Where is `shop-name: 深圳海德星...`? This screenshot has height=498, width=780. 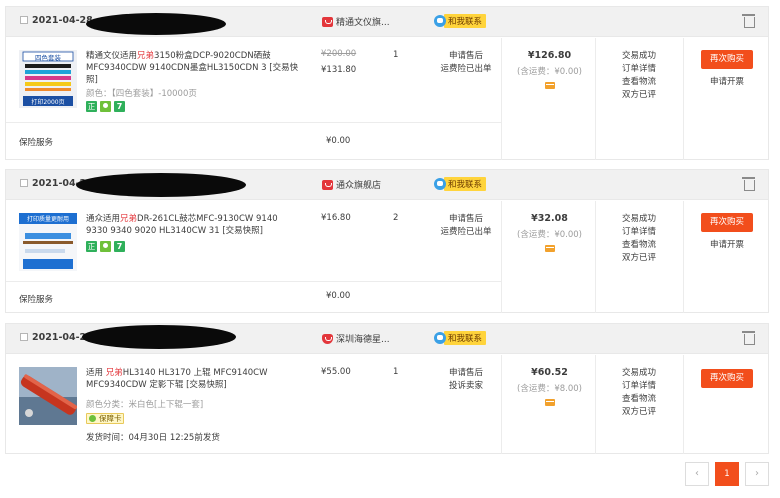
shop-name: 深圳海德星... is located at coordinates (363, 340).